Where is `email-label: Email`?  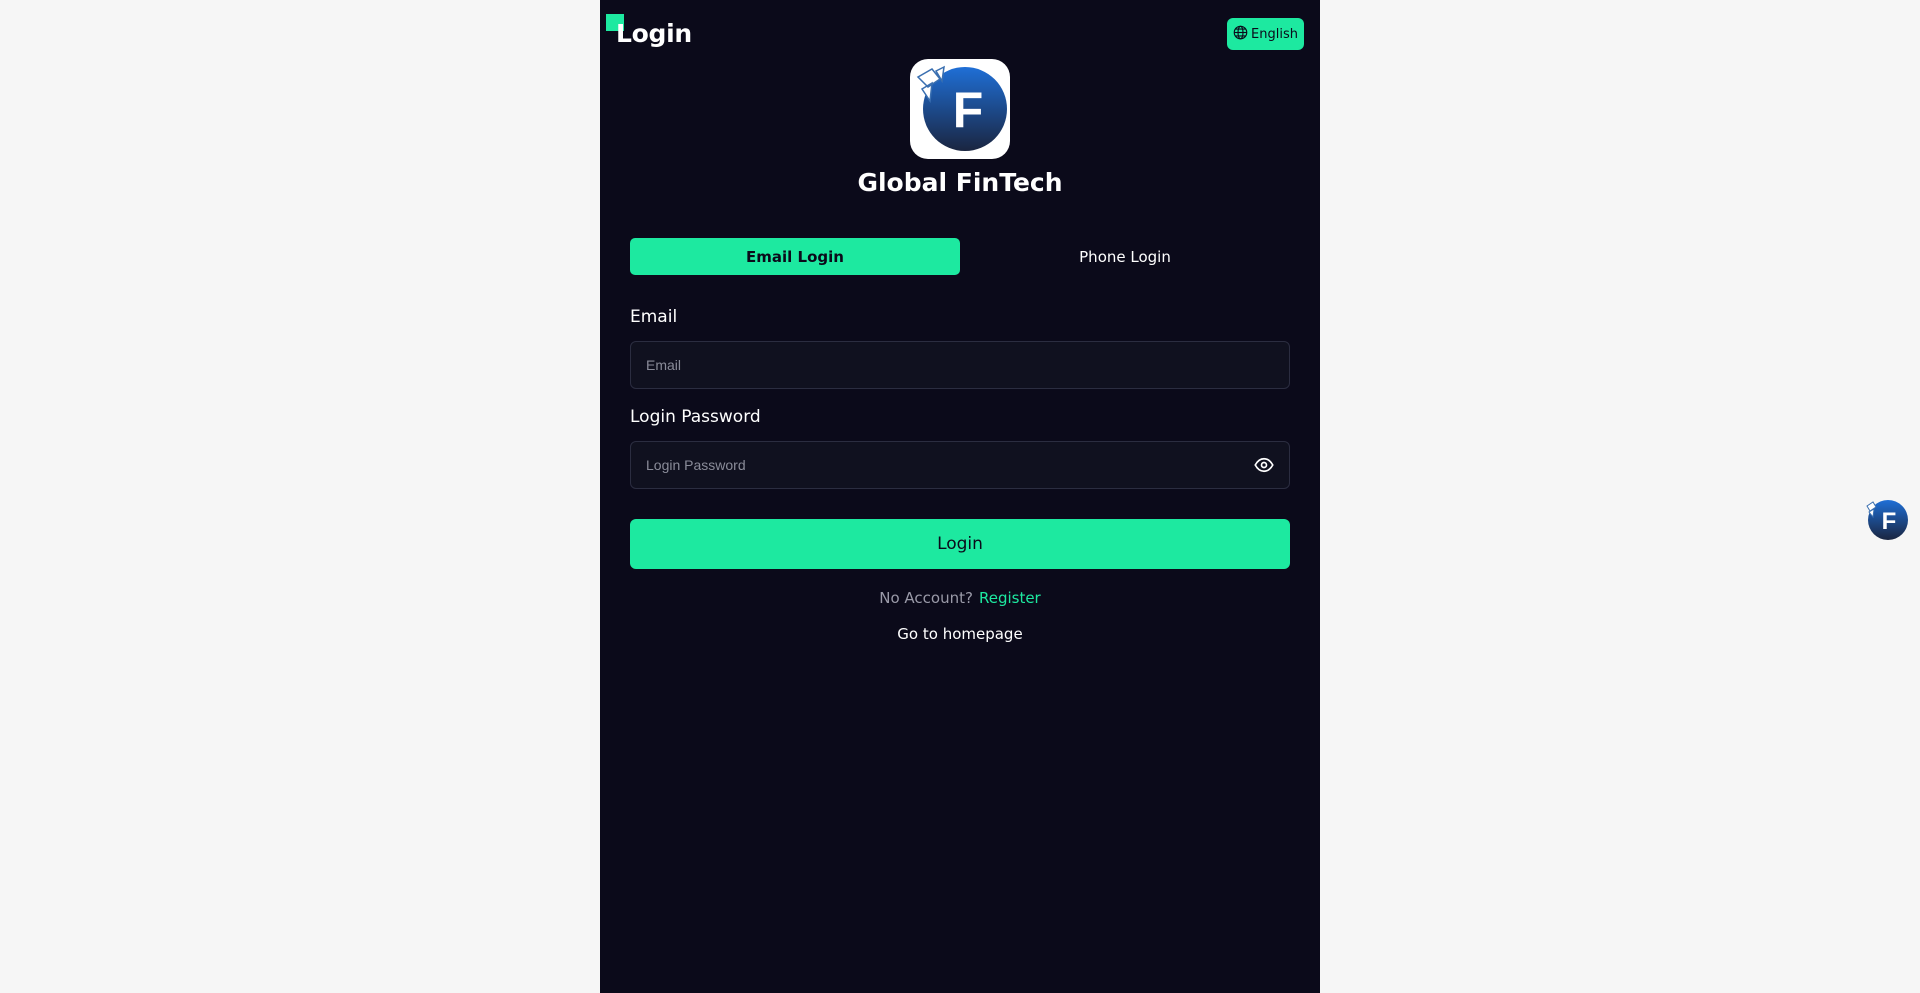 email-label: Email is located at coordinates (654, 317).